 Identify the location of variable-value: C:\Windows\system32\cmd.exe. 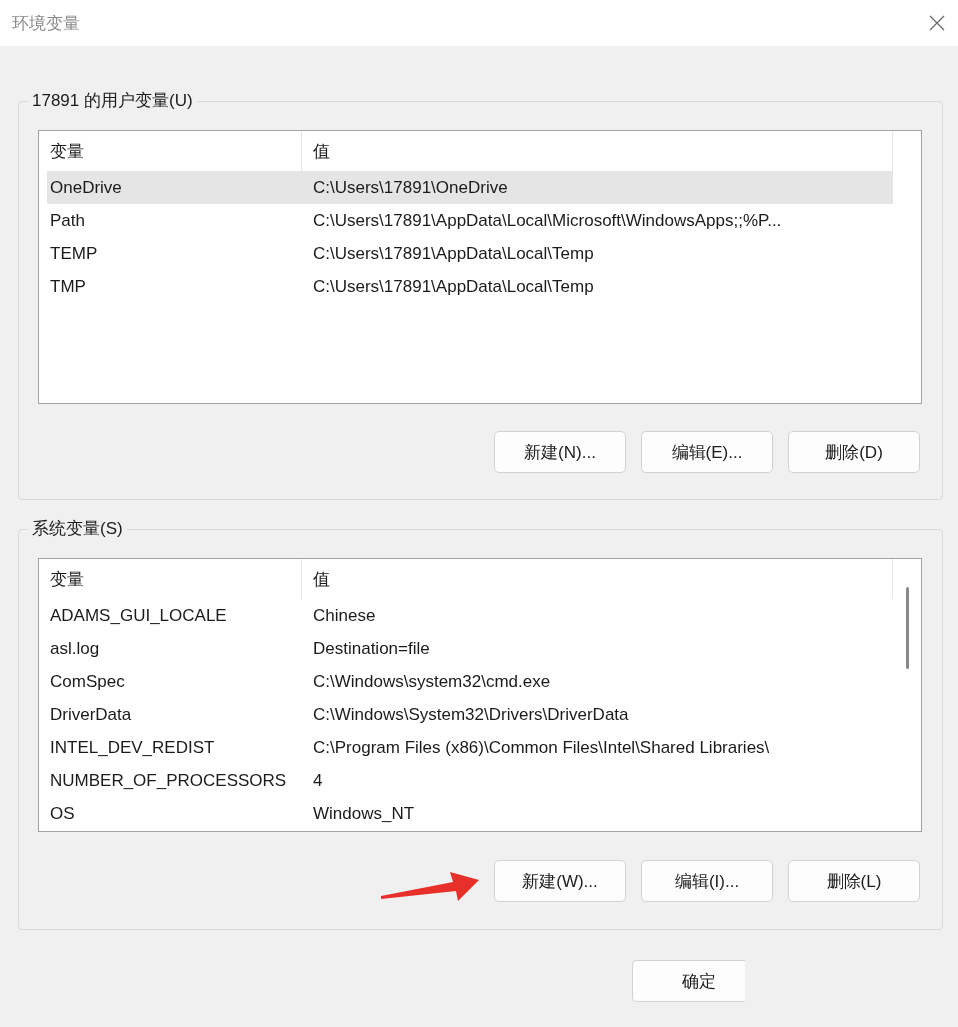
(431, 681).